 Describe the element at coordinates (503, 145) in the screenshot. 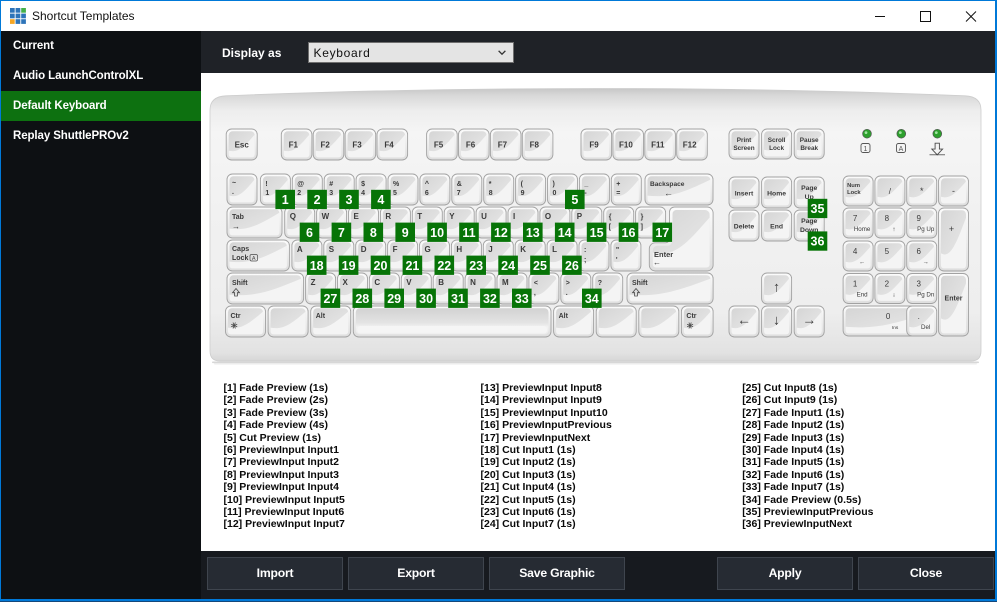

I see `svg-text: F7` at that location.